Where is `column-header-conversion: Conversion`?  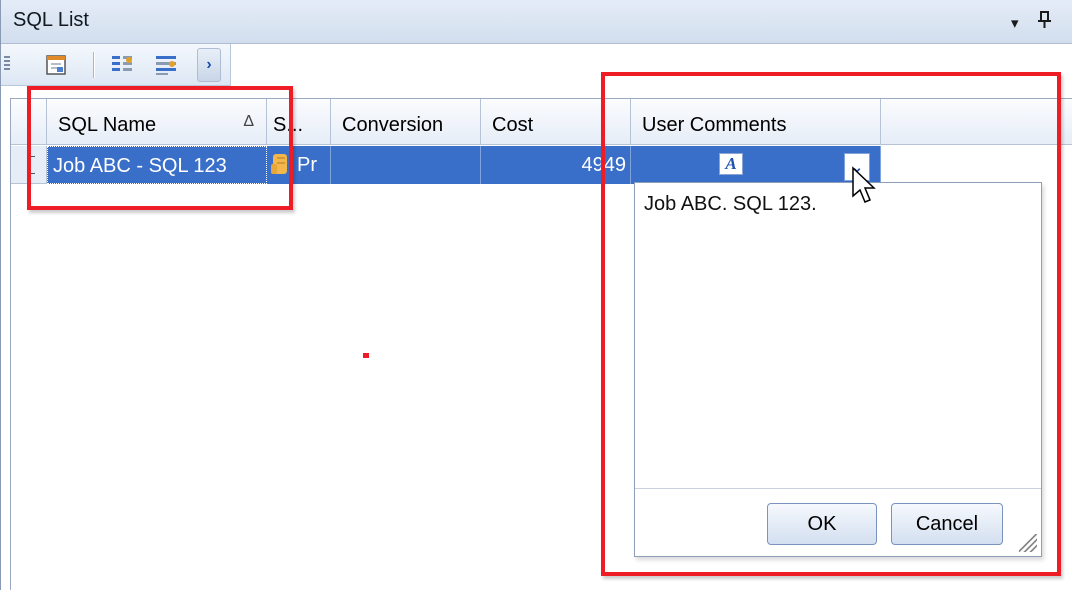 column-header-conversion: Conversion is located at coordinates (406, 122).